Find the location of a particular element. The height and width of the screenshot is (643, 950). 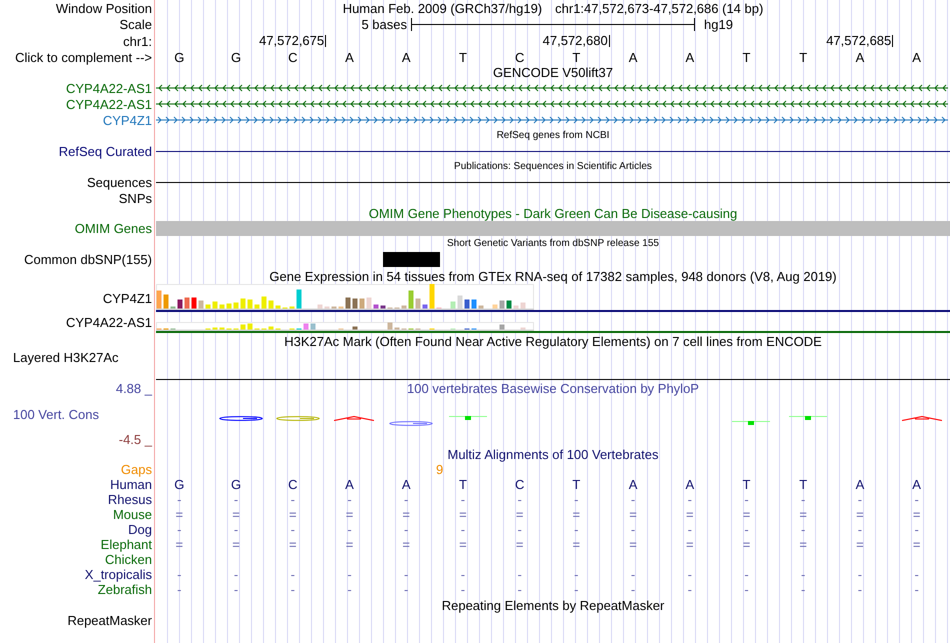

track-title: Multiz Alignments of 100 Vertebrates is located at coordinates (552, 454).